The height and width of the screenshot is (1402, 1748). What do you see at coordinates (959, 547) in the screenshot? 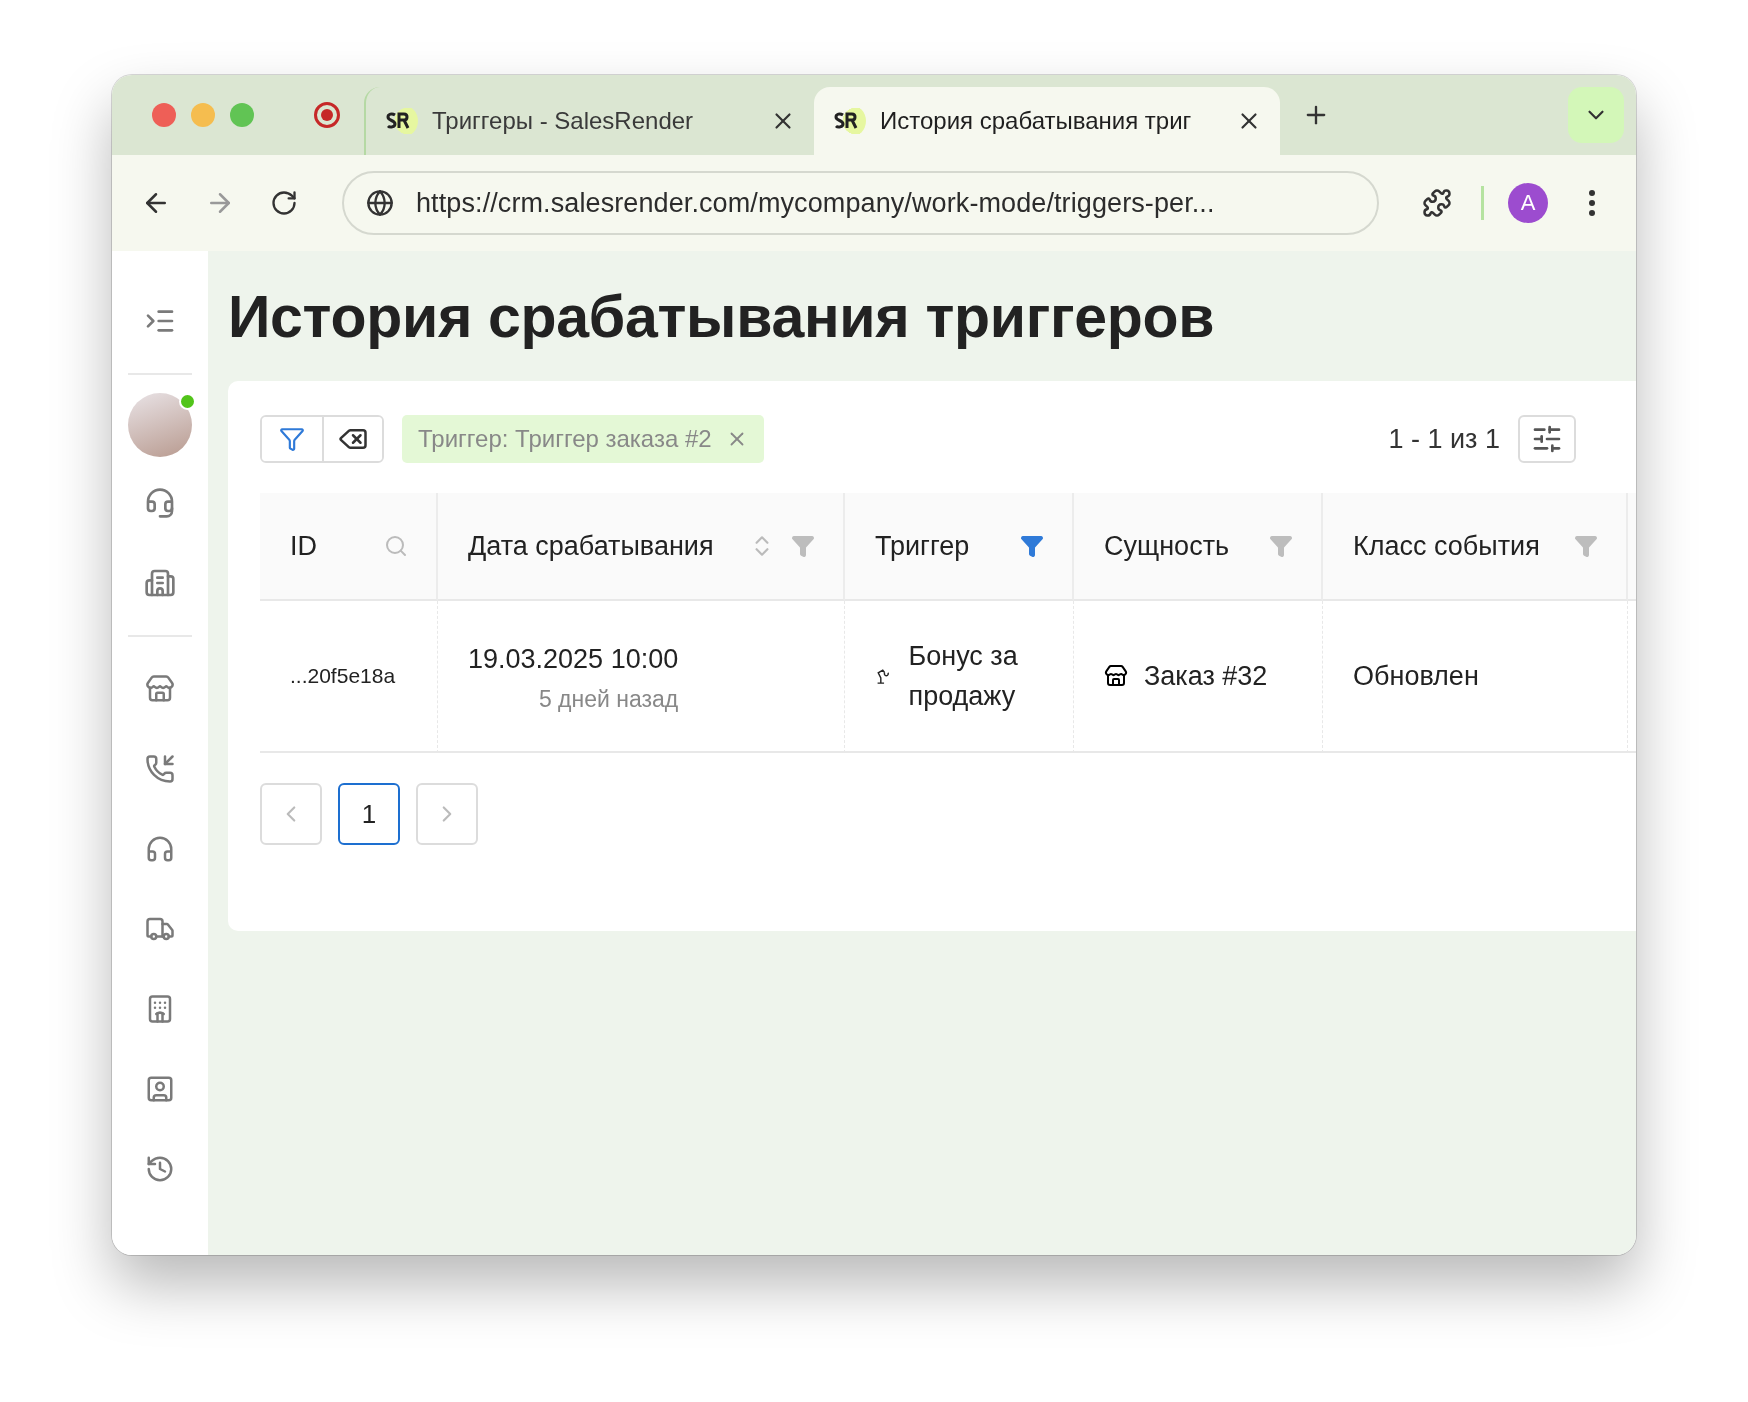
I see `column-header: Триггер` at bounding box center [959, 547].